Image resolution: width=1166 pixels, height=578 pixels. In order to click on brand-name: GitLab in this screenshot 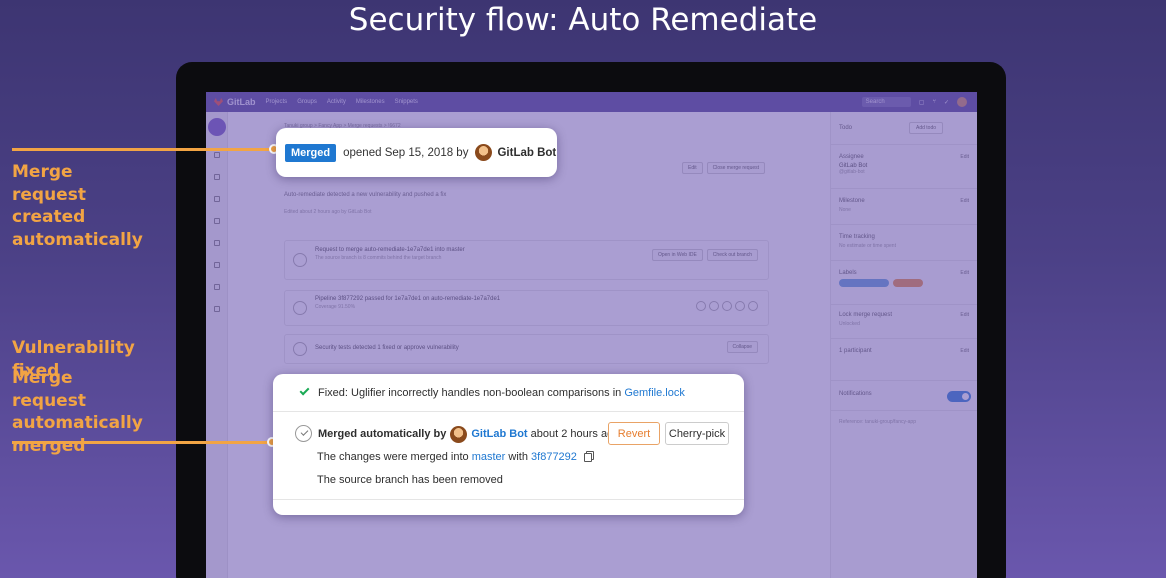, I will do `click(241, 102)`.